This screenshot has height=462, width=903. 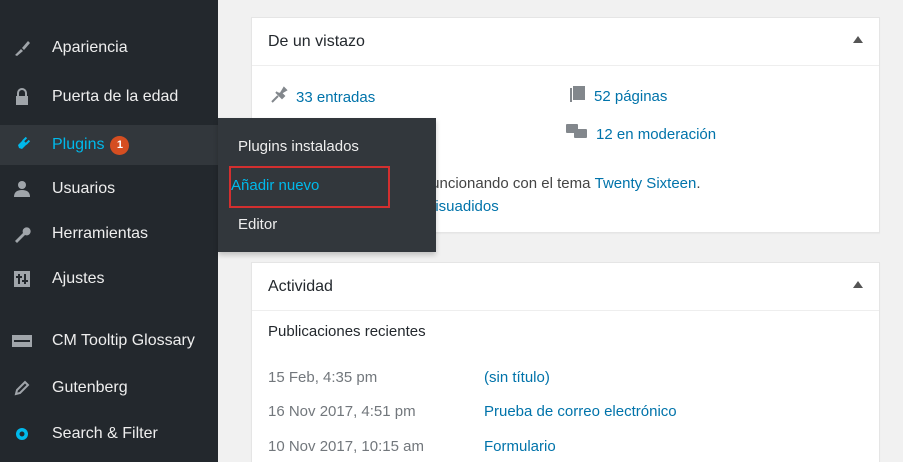 I want to click on users-icon, so click(x=22, y=189).